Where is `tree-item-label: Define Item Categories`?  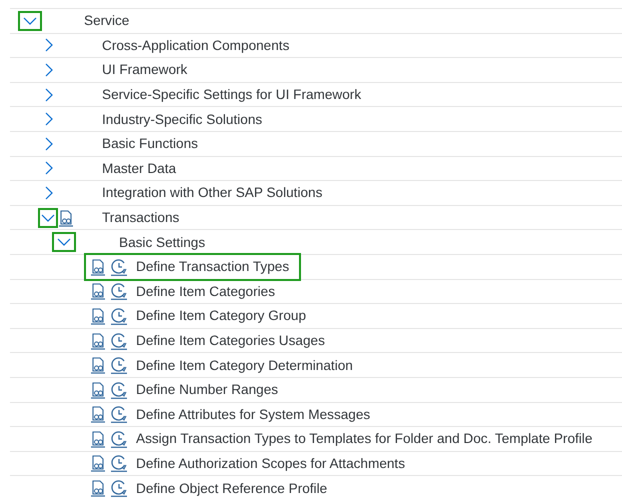 tree-item-label: Define Item Categories is located at coordinates (206, 291).